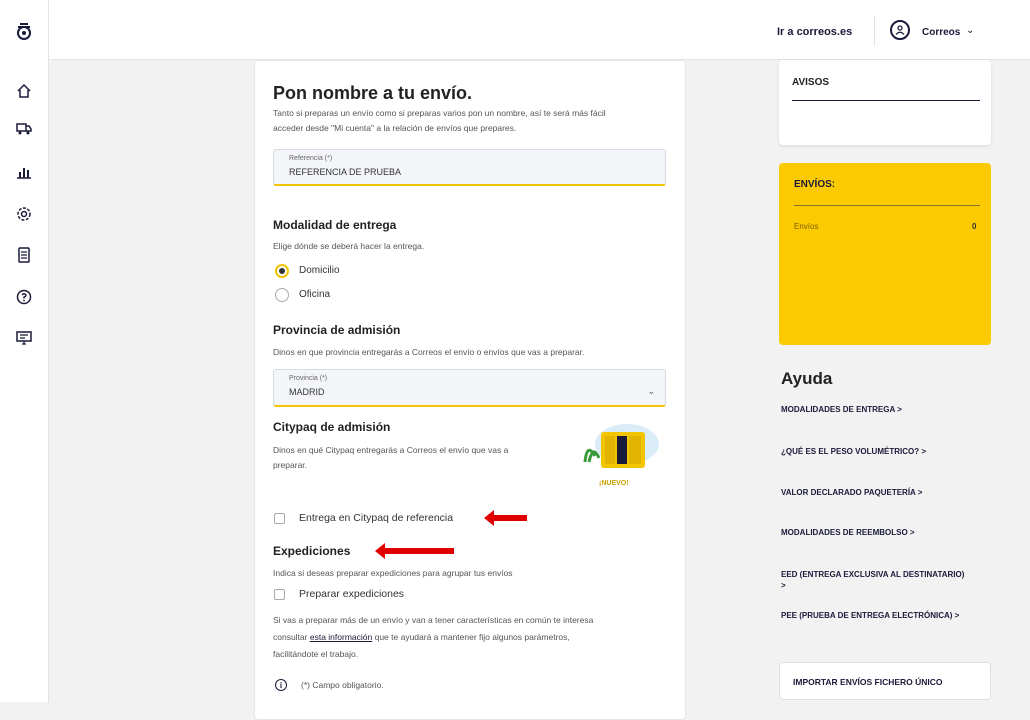 This screenshot has width=1030, height=720. What do you see at coordinates (282, 271) in the screenshot?
I see `radio-domicilio` at bounding box center [282, 271].